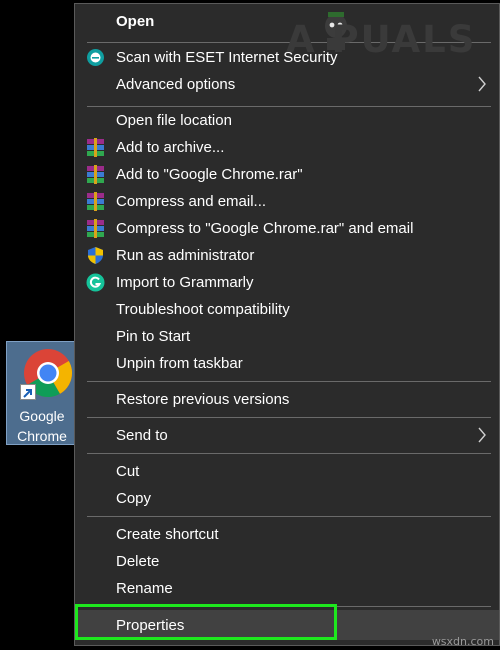 The image size is (500, 650). I want to click on site-watermark: wsxdn.com, so click(462, 641).